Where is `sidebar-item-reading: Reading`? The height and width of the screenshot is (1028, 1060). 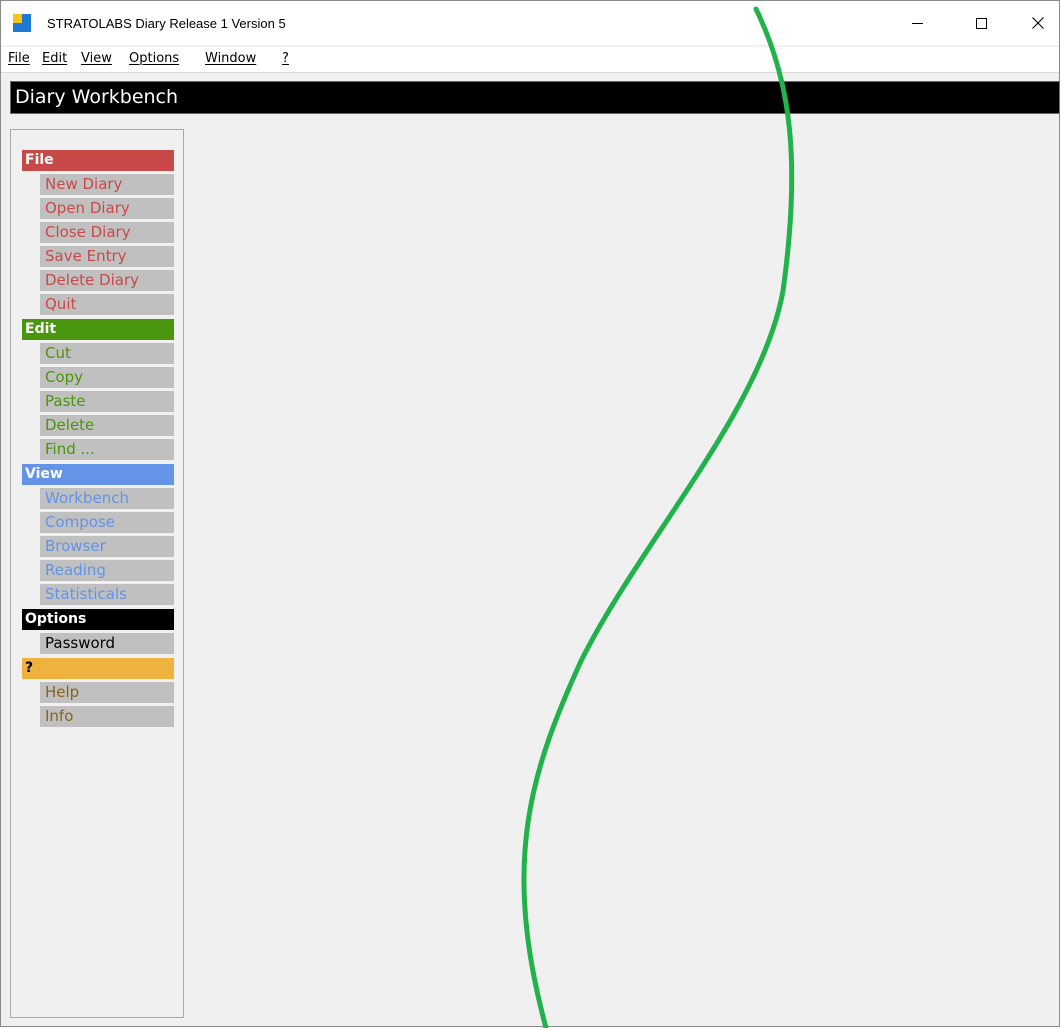
sidebar-item-reading: Reading is located at coordinates (107, 570).